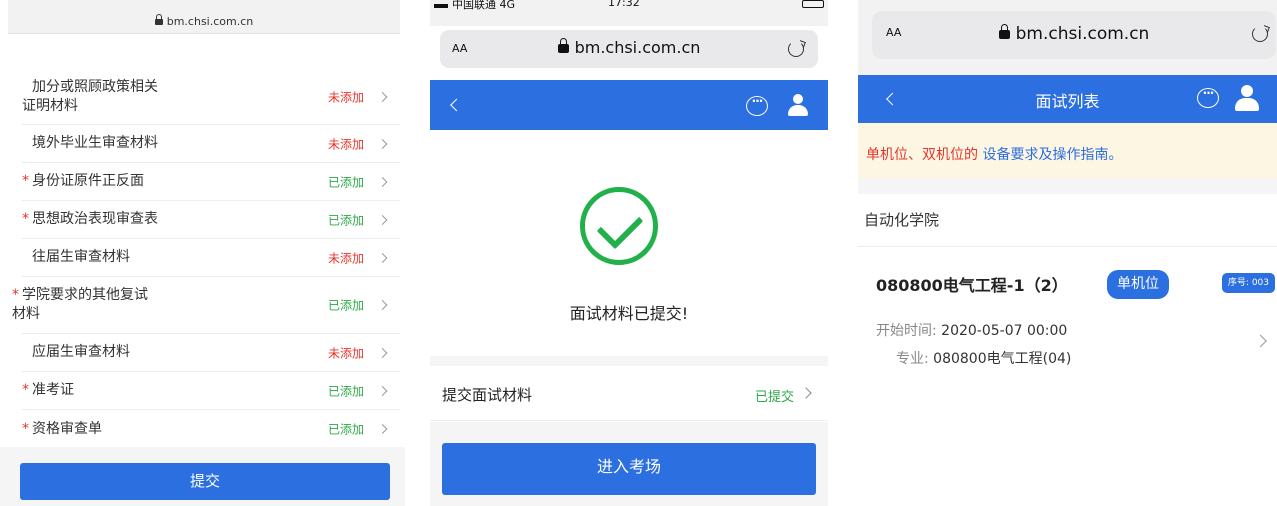 The image size is (1277, 506). Describe the element at coordinates (629, 313) in the screenshot. I see `success-message: 面试材料已提交!` at that location.